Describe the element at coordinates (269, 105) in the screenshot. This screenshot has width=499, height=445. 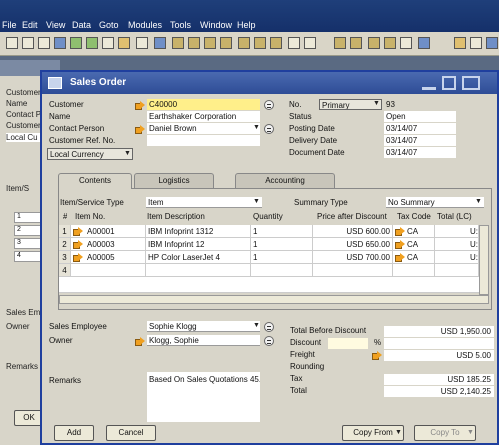
I see `choose-from-list-icon` at that location.